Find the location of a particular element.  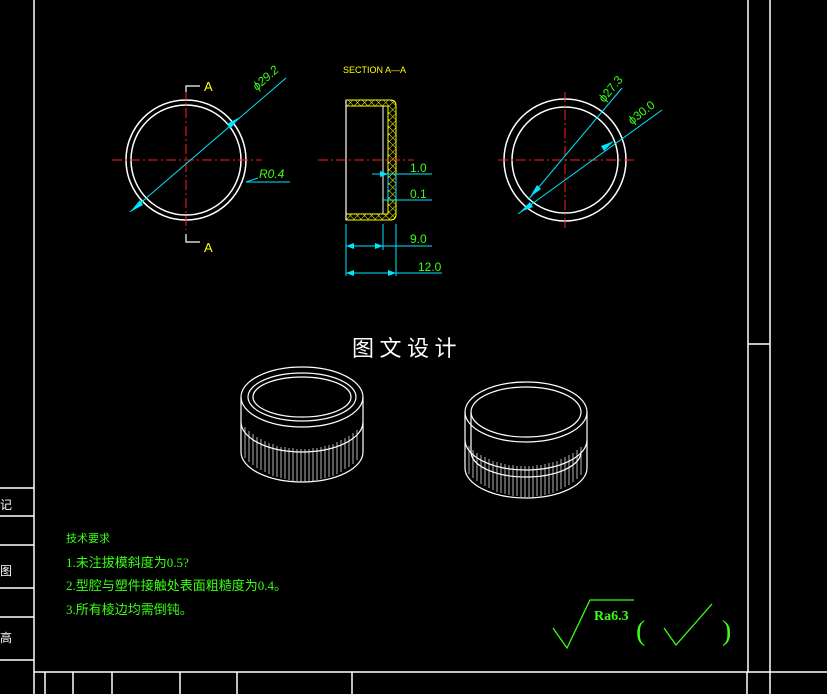

section-marker-top: A is located at coordinates (208, 86).